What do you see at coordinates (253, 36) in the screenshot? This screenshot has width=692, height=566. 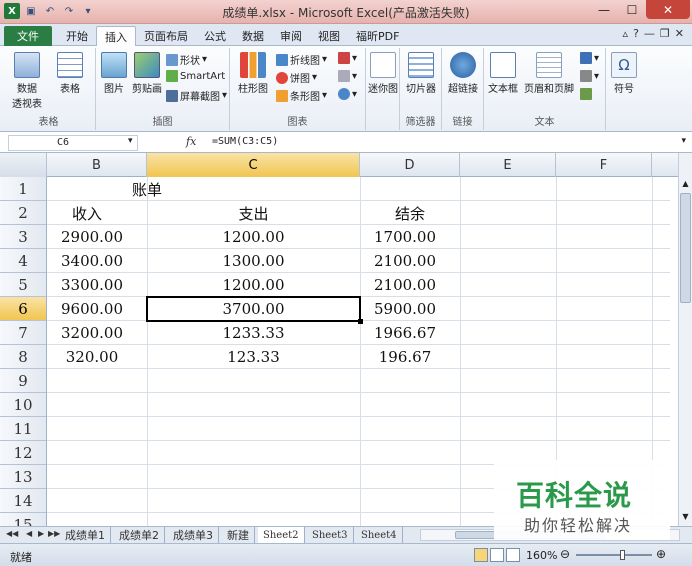 I see `tab-data: 数据` at bounding box center [253, 36].